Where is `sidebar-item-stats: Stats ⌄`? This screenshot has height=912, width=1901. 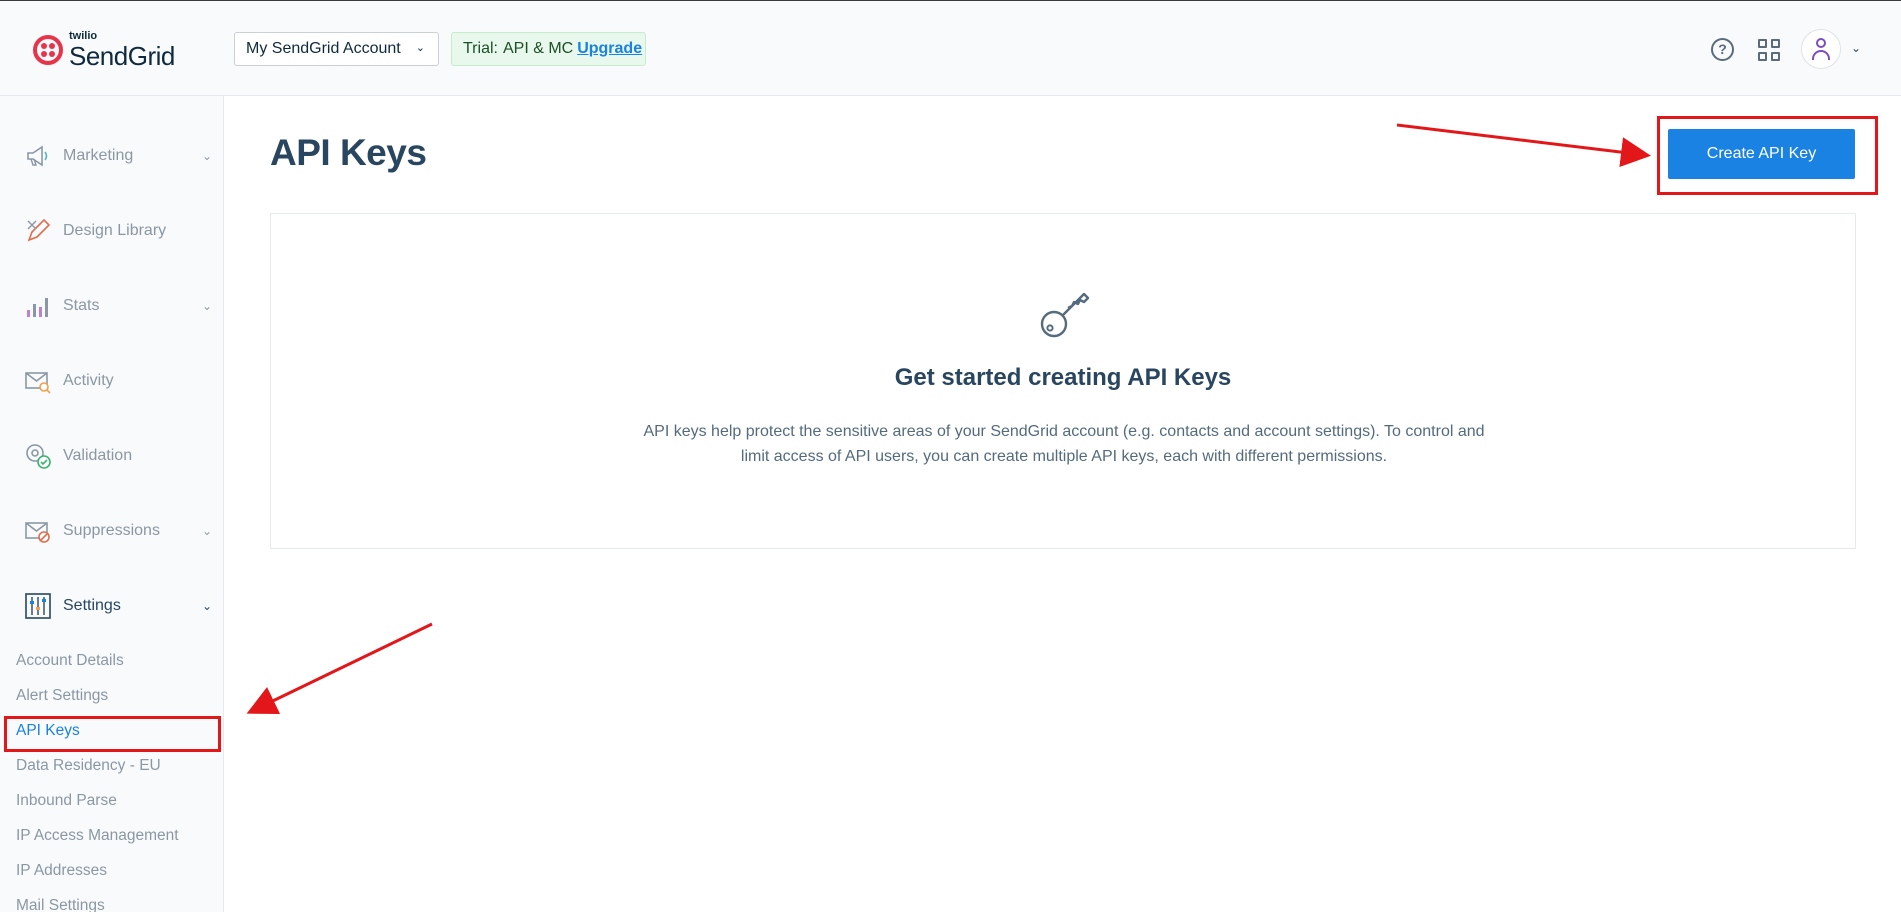 sidebar-item-stats: Stats ⌄ is located at coordinates (112, 306).